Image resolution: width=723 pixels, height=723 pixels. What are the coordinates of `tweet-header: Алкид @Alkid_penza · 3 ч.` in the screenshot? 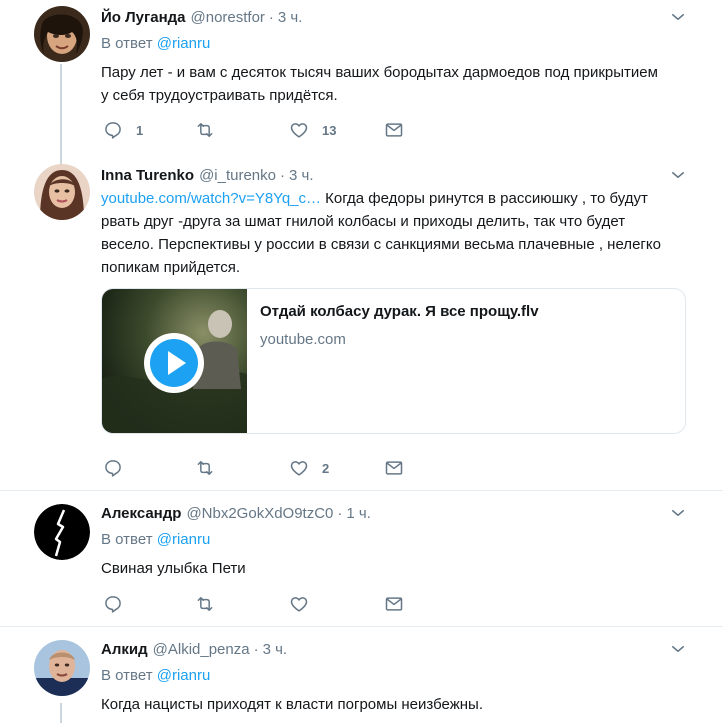 It's located at (194, 649).